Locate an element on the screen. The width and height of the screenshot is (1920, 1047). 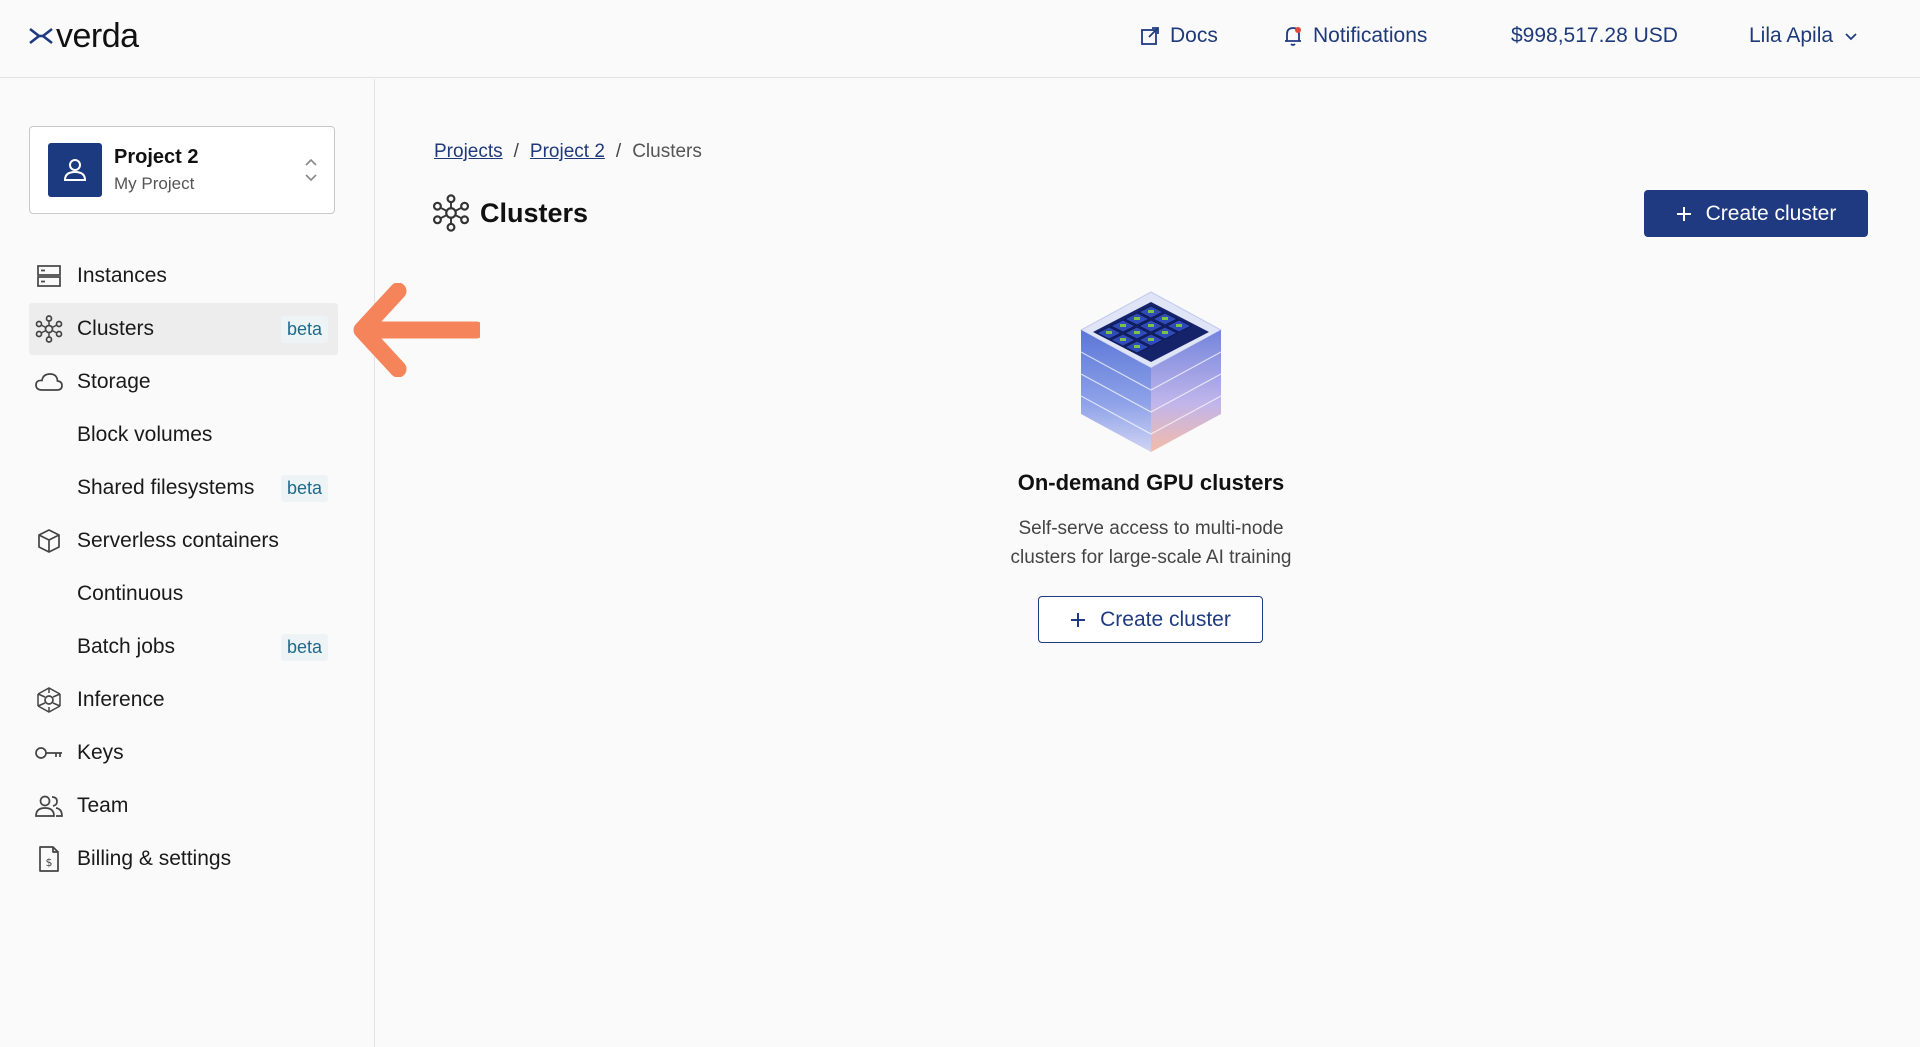
sidebar-item-block-volumes: Block volumes is located at coordinates (183, 435).